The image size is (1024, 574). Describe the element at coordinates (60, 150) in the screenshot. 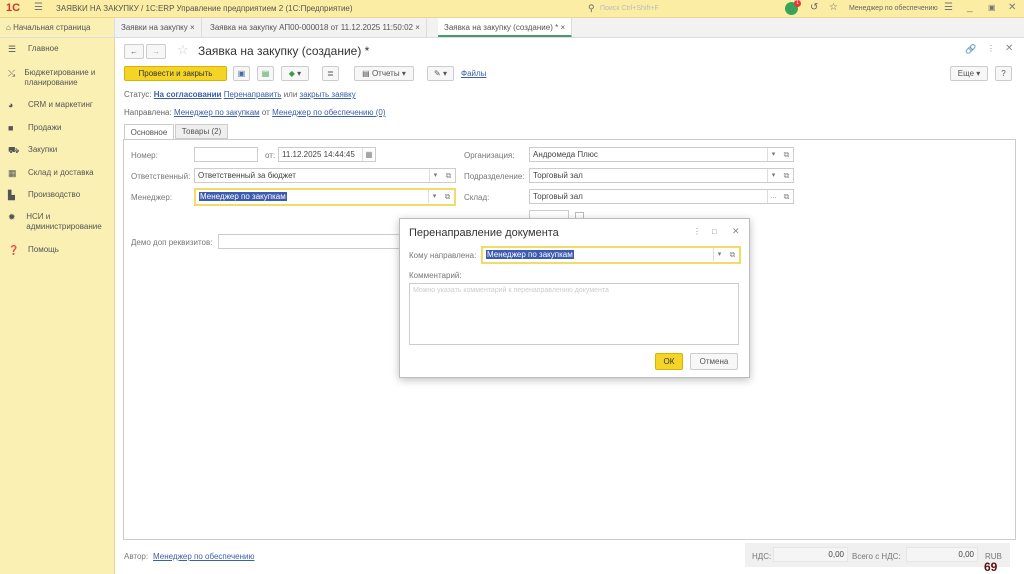

I see `sidebar-item-purchases: ⛟ Закупки` at that location.